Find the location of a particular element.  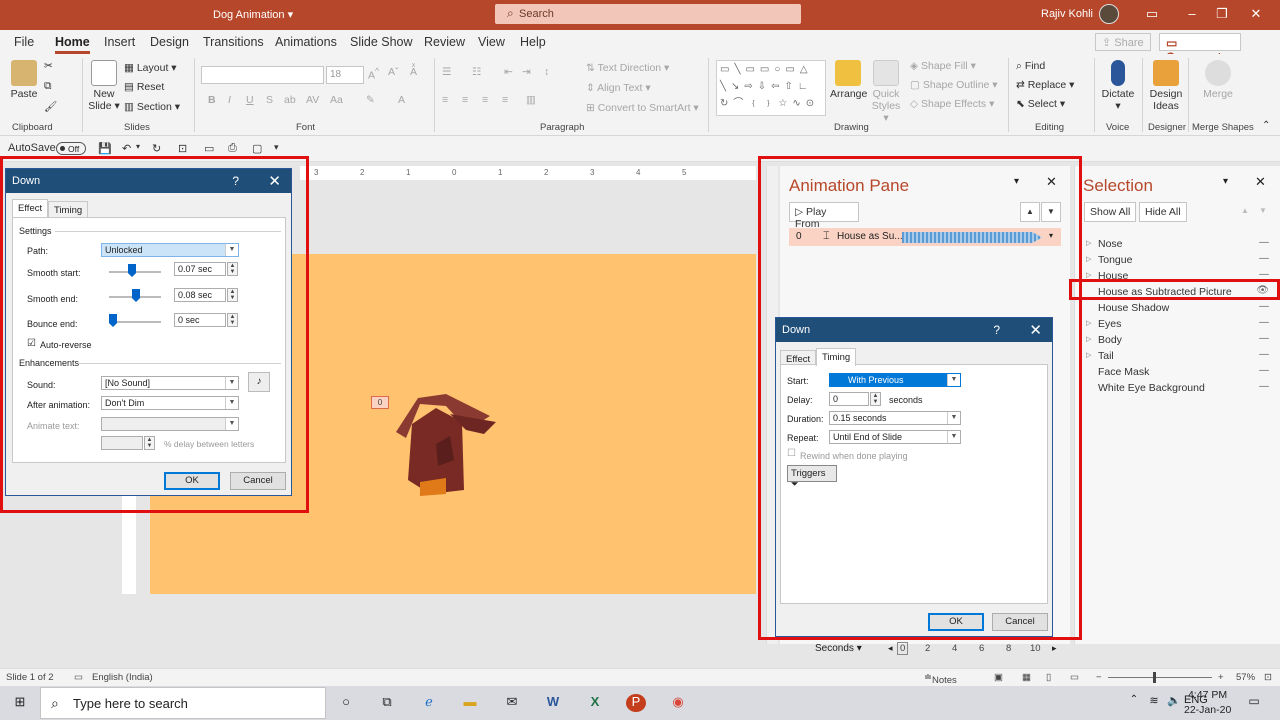

item-dropdown-icon: ▾ is located at coordinates (1051, 235).